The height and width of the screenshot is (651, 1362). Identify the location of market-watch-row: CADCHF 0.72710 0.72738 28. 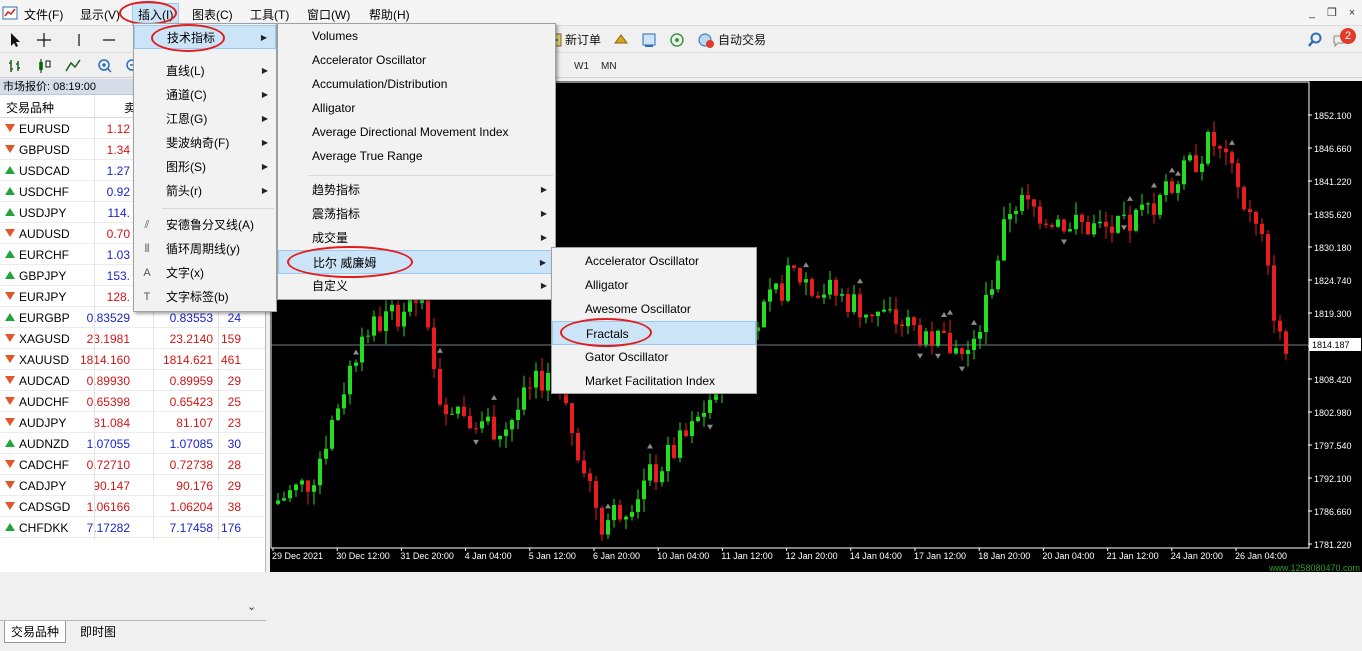
(132, 464).